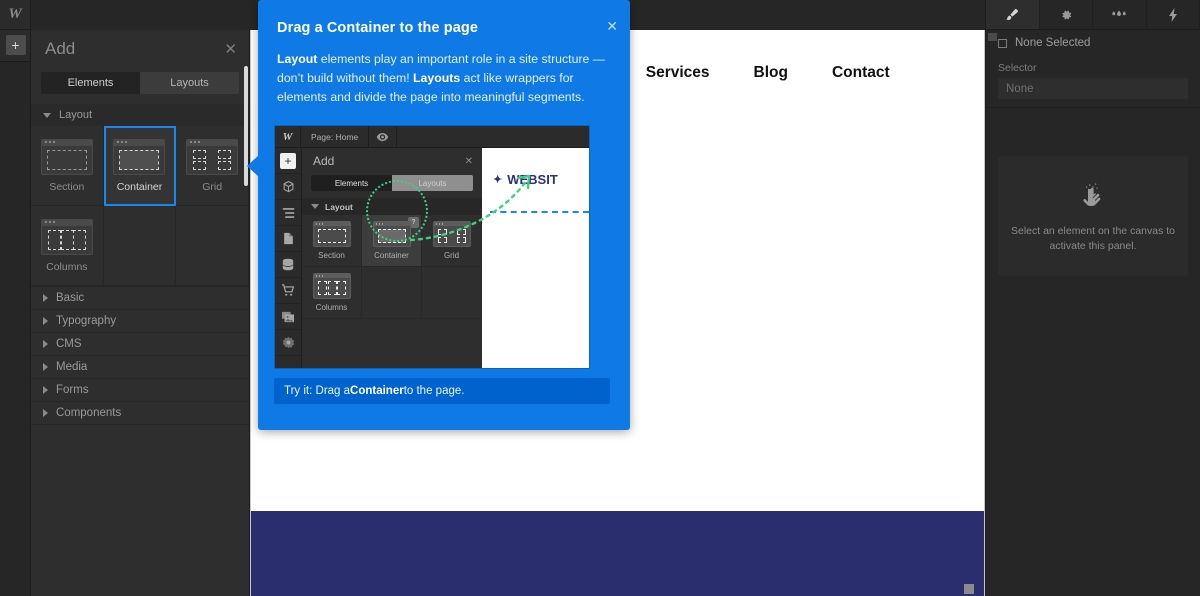 This screenshot has height=596, width=1200. What do you see at coordinates (76, 115) in the screenshot?
I see `section-label: Layout` at bounding box center [76, 115].